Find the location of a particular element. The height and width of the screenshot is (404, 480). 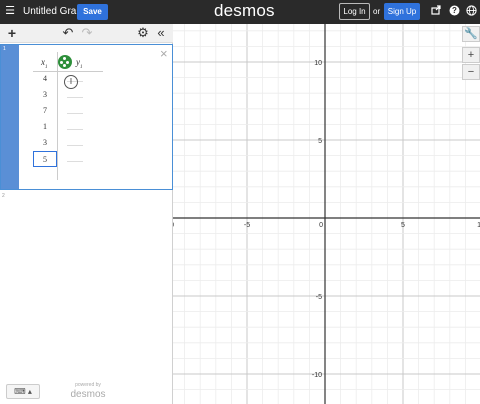

table-cell-x: 4 is located at coordinates (45, 79).